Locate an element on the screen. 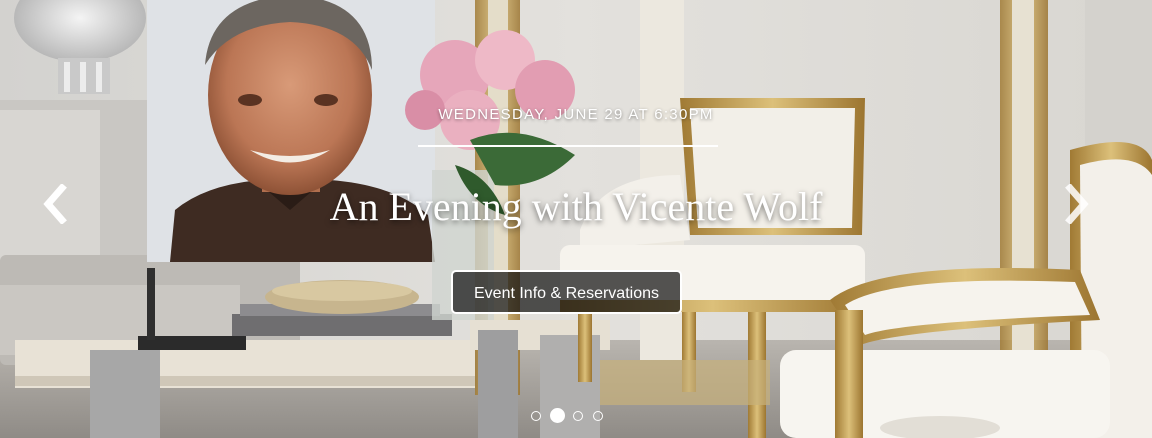  next-slide-button is located at coordinates (1078, 204).